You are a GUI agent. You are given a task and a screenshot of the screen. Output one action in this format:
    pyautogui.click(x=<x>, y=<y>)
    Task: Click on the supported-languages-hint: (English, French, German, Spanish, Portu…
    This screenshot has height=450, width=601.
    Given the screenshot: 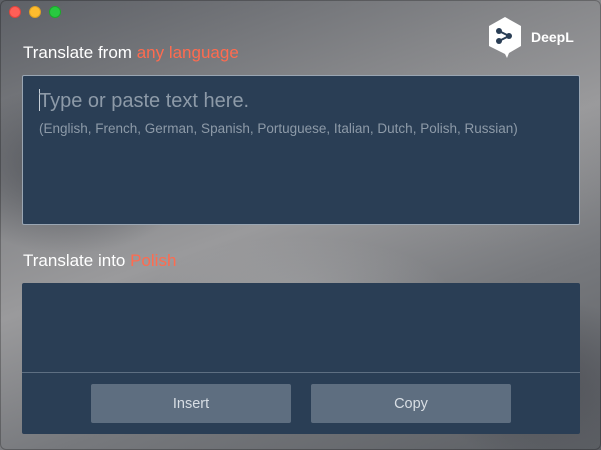 What is the action you would take?
    pyautogui.click(x=278, y=128)
    